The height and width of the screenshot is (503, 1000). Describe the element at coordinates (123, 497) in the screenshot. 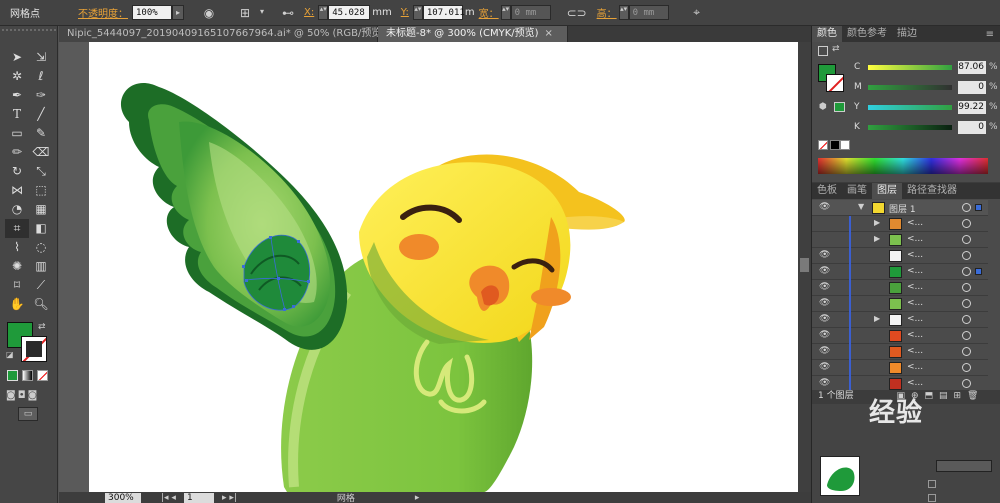

I see `zoom-level-field: 300%` at that location.